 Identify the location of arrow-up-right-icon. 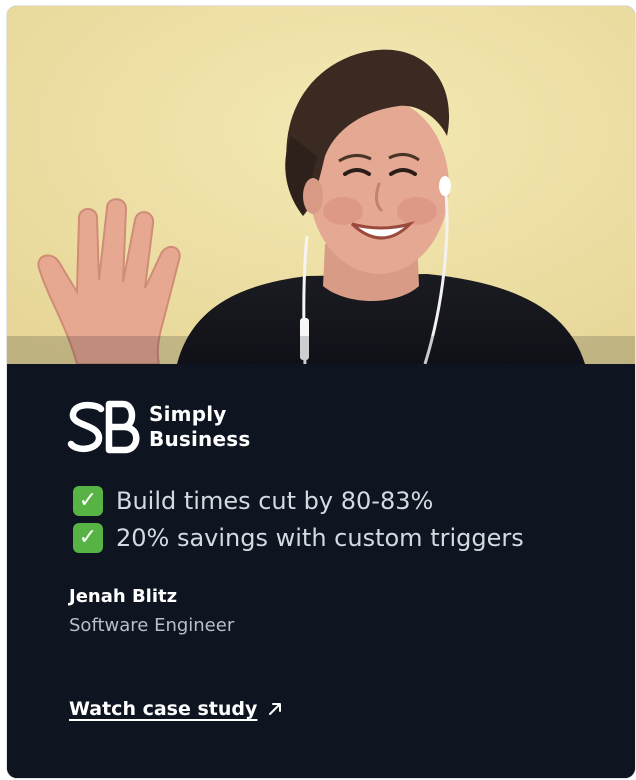
(275, 709).